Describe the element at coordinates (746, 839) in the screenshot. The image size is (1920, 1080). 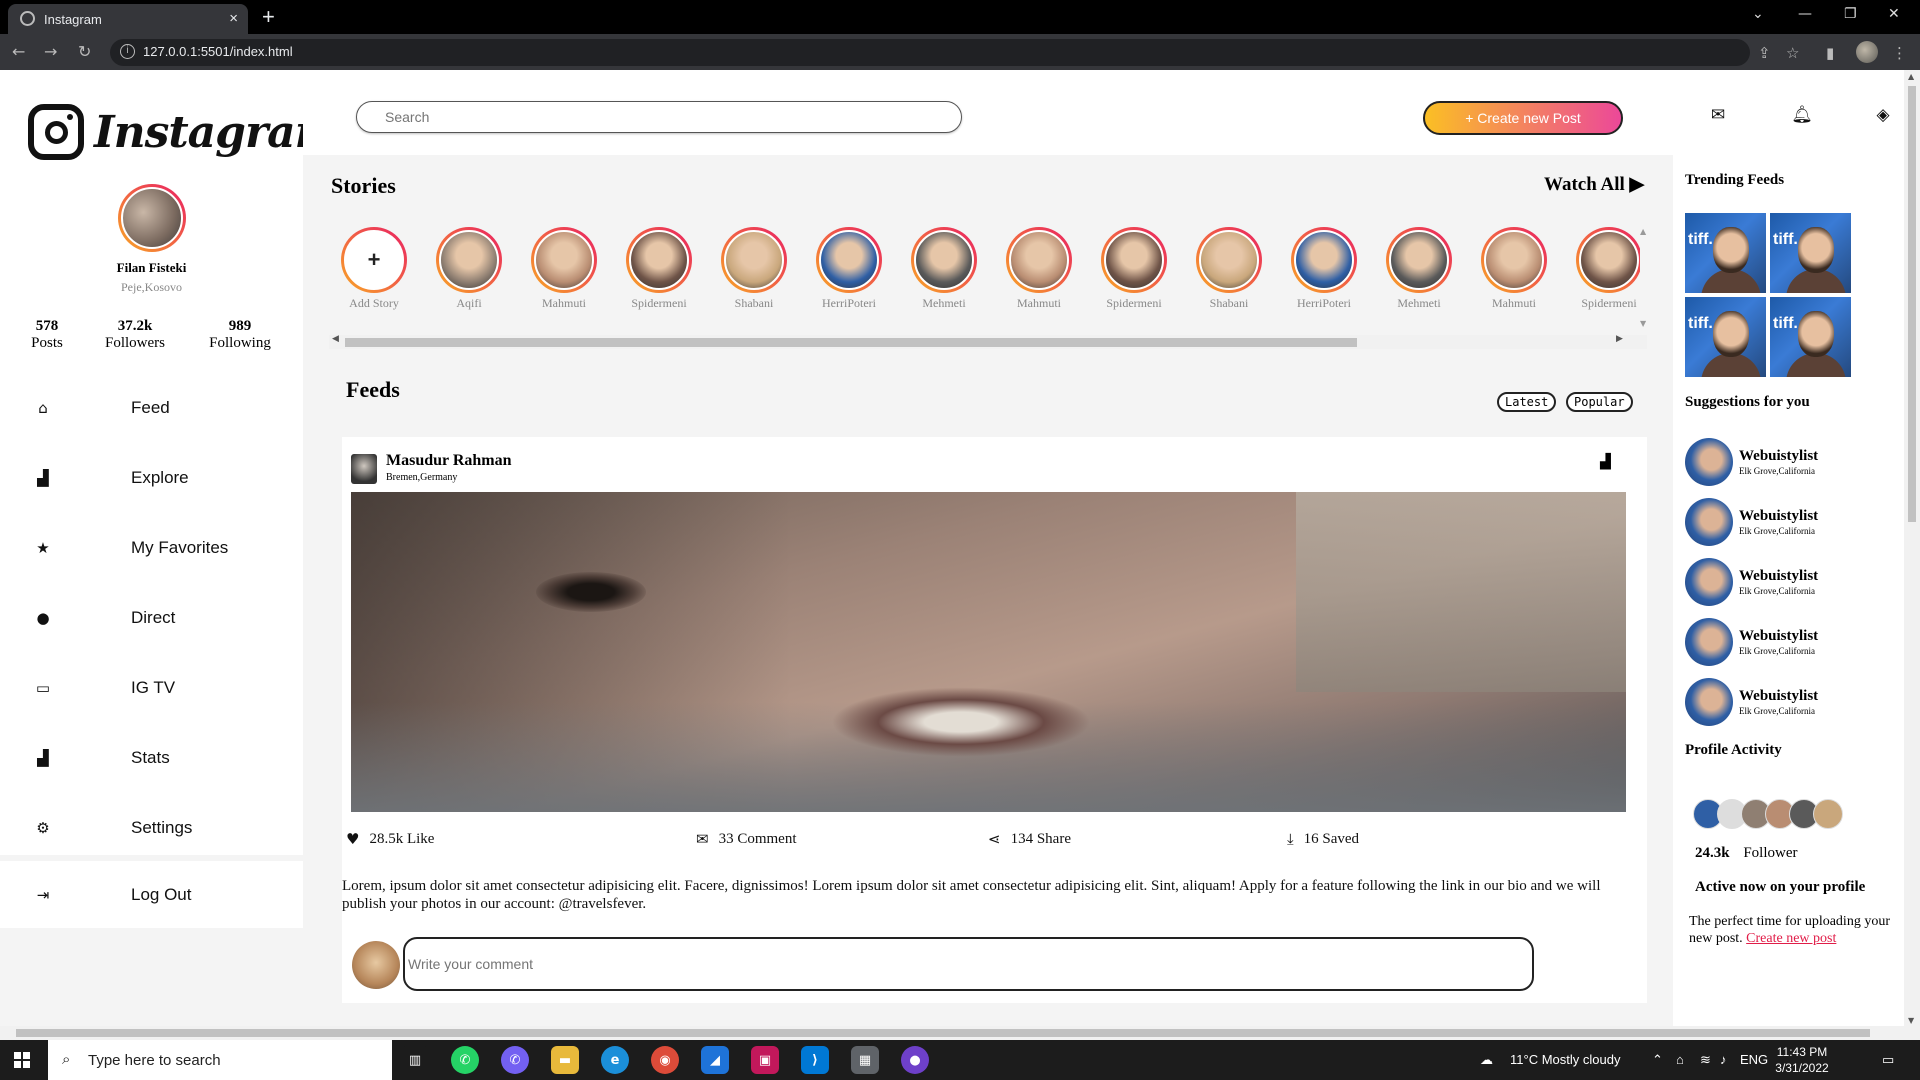
I see `comment-button: ✉ 33 Comment` at that location.